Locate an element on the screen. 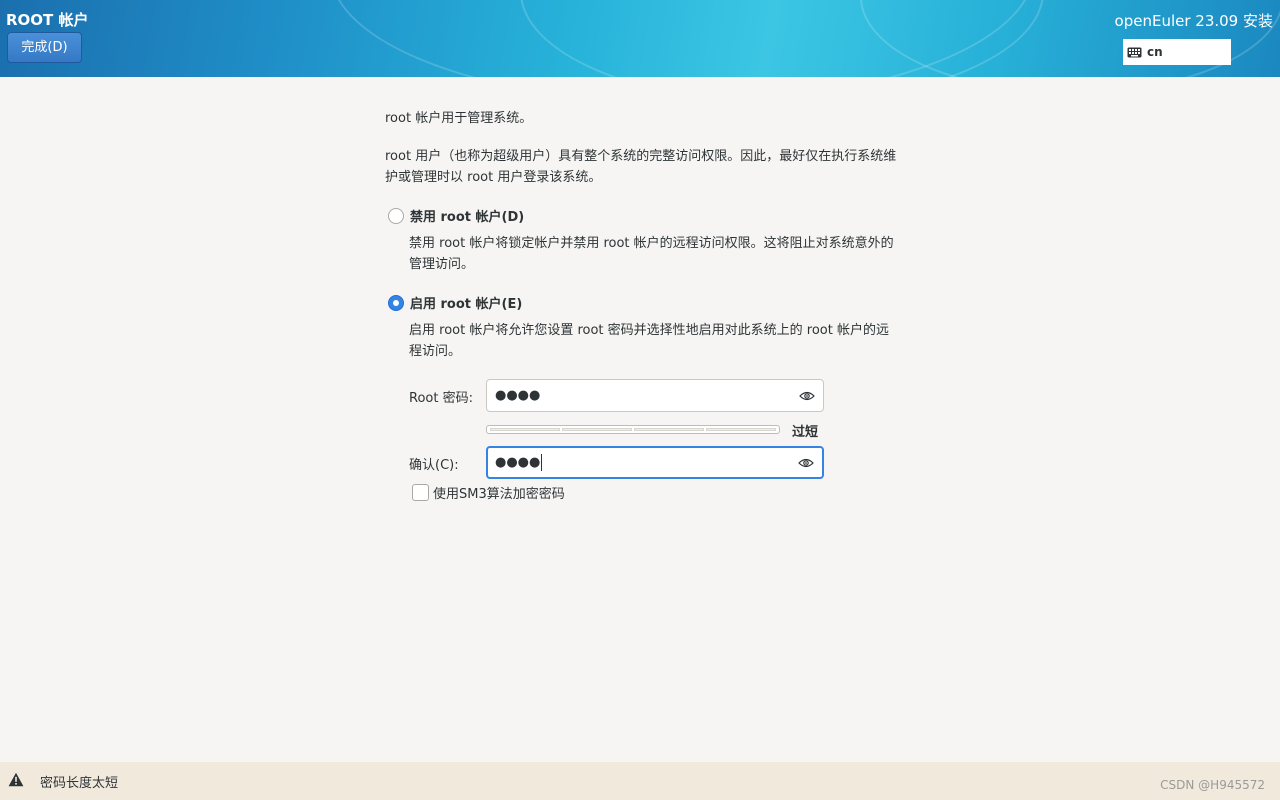 The height and width of the screenshot is (800, 1280). done-button: 完成(D) is located at coordinates (44, 47).